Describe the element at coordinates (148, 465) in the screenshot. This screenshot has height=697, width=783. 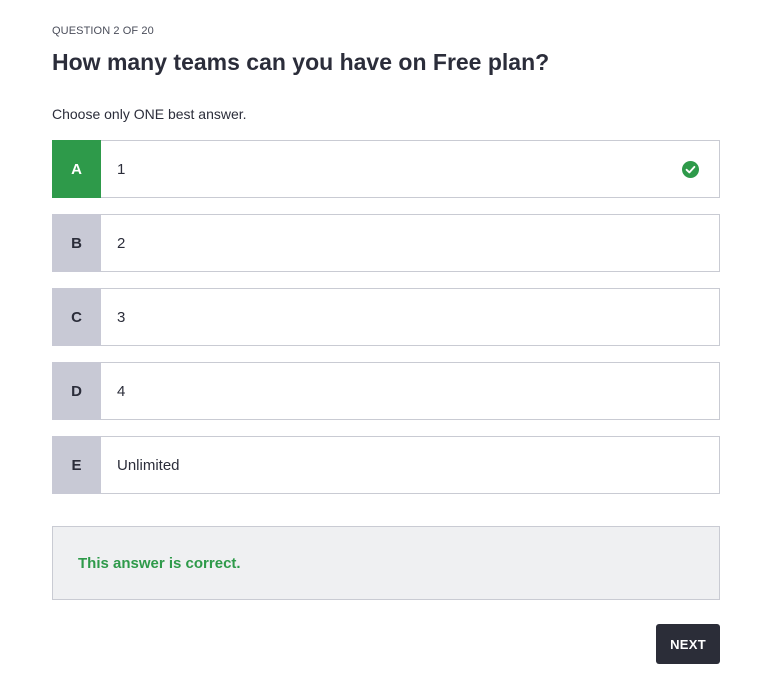
I see `option-text: Unlimited` at that location.